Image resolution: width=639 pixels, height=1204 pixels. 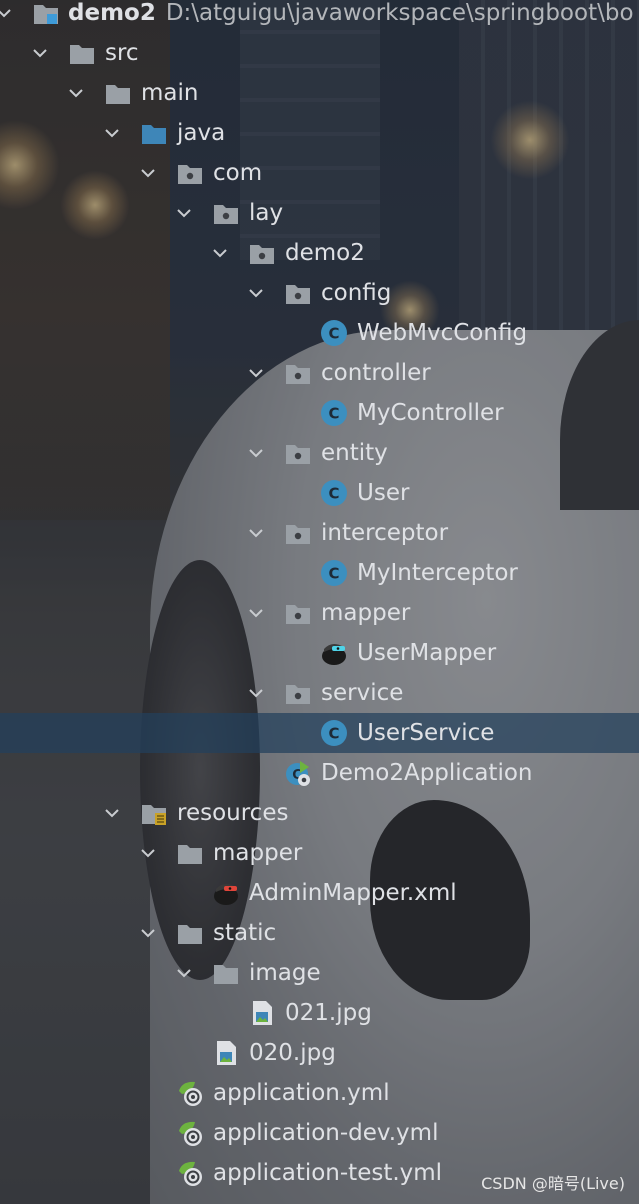 I want to click on tree-row-webmvcconfig: C WebMvcConfig, so click(x=319, y=333).